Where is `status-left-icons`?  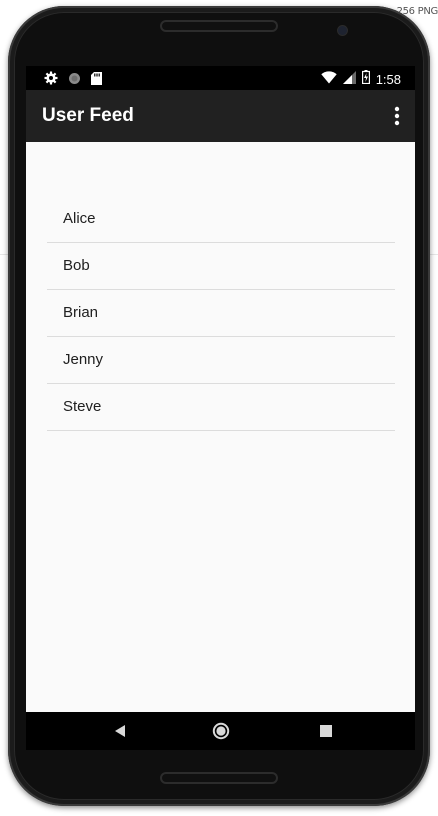
status-left-icons is located at coordinates (73, 80).